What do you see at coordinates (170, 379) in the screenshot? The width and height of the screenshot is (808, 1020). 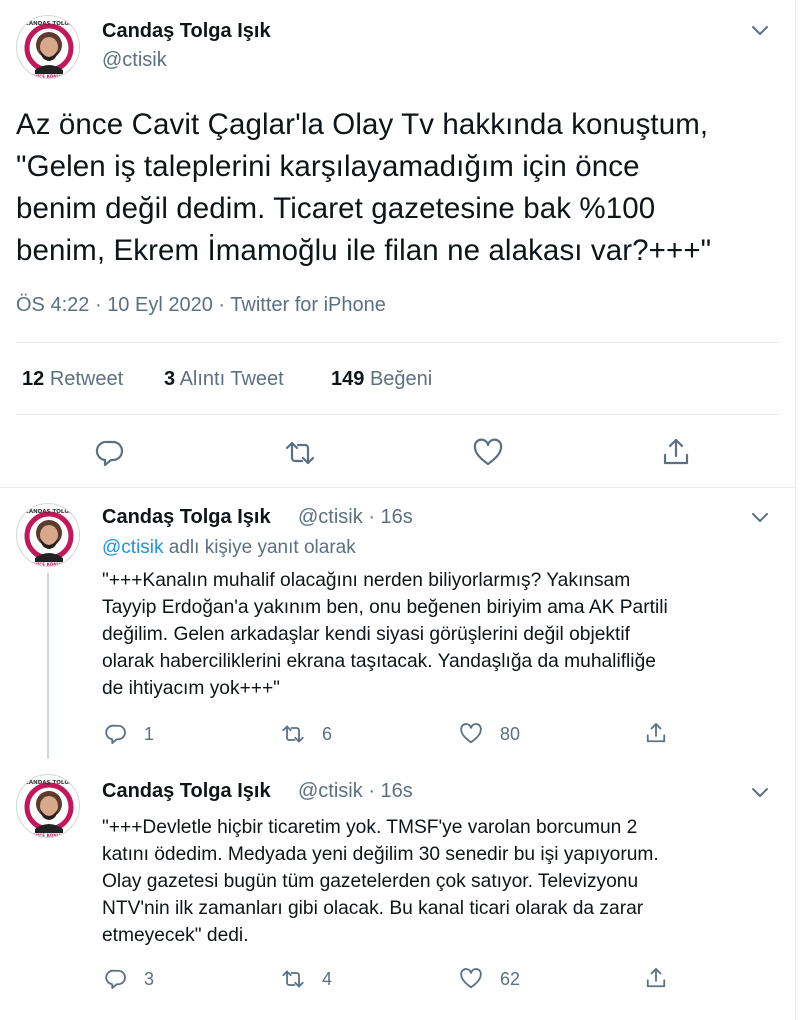 I see `quotes-count: 3` at bounding box center [170, 379].